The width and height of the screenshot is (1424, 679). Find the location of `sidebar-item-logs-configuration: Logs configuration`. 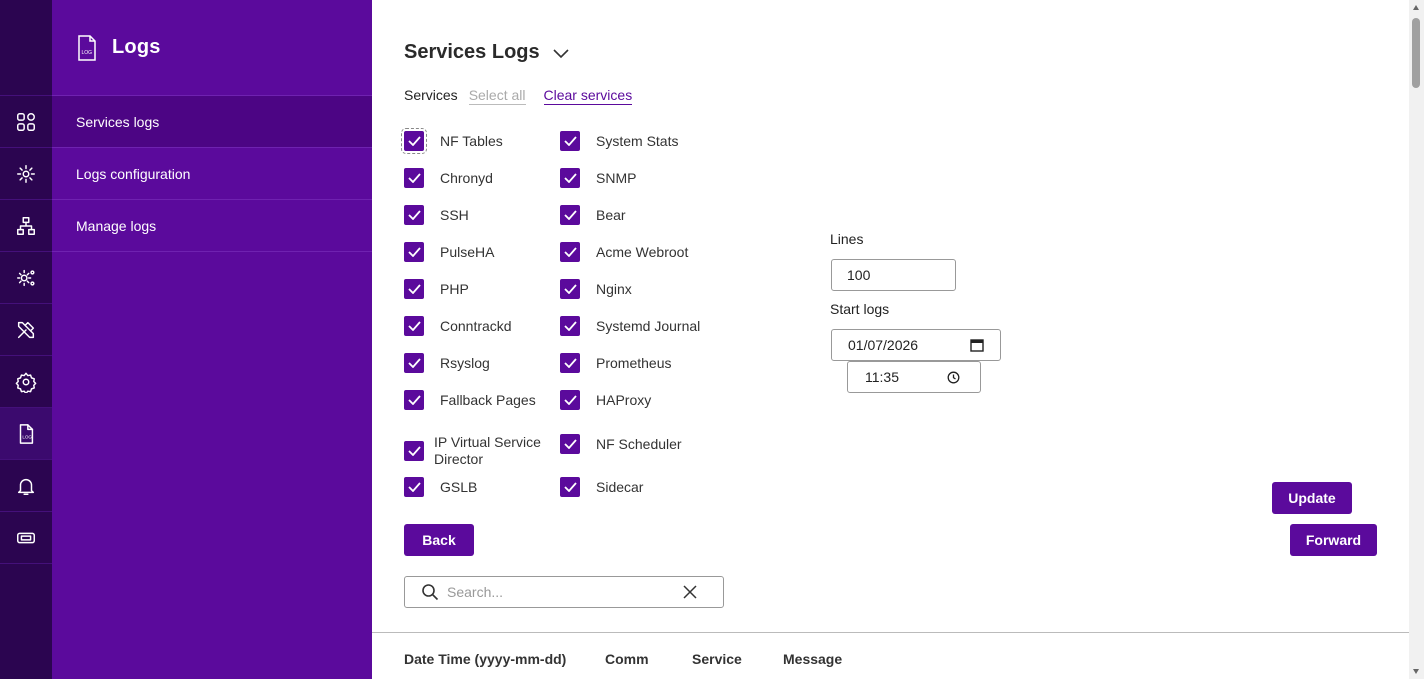

sidebar-item-logs-configuration: Logs configuration is located at coordinates (212, 174).